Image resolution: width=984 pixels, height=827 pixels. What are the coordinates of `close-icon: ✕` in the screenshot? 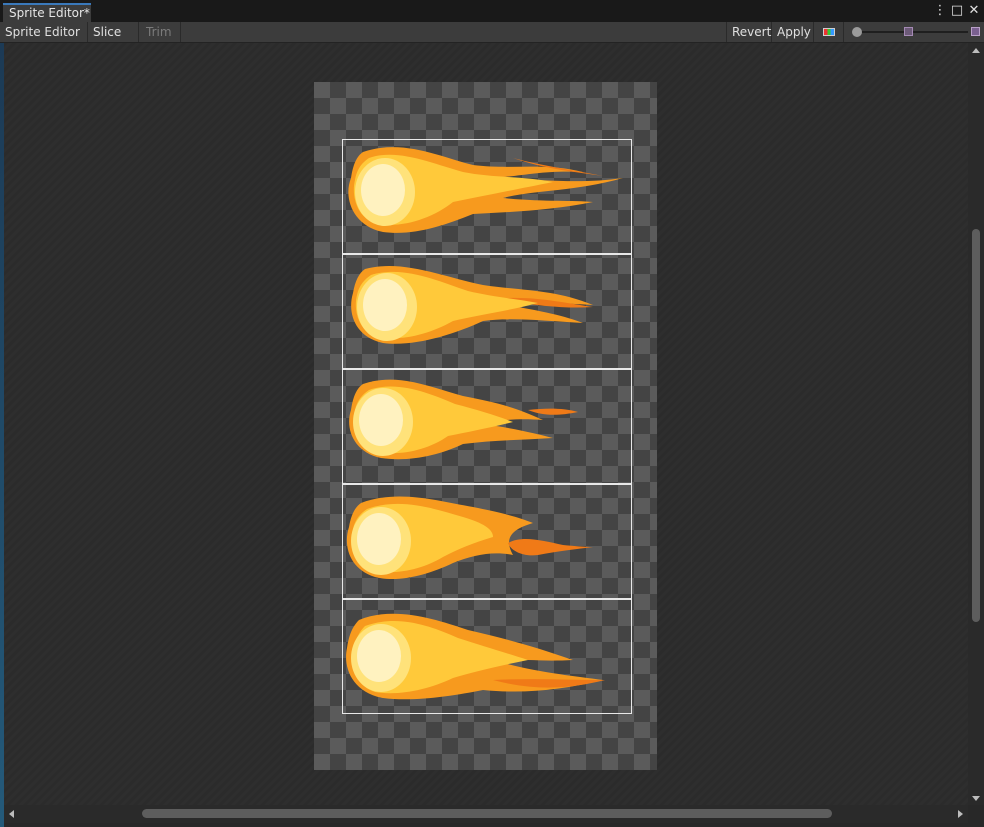 It's located at (974, 11).